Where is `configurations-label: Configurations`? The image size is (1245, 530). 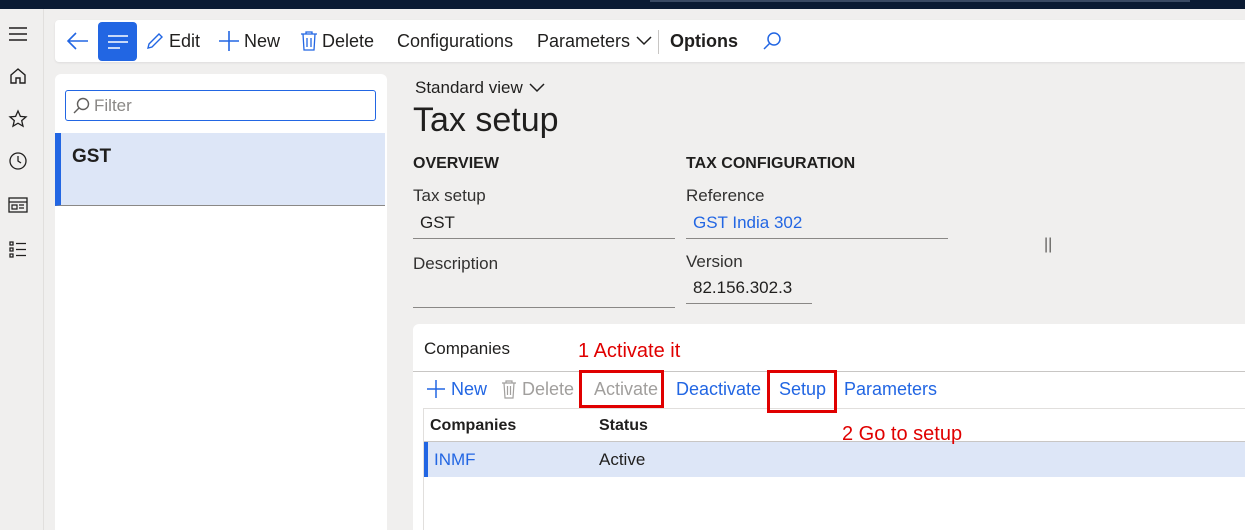
configurations-label: Configurations is located at coordinates (455, 40).